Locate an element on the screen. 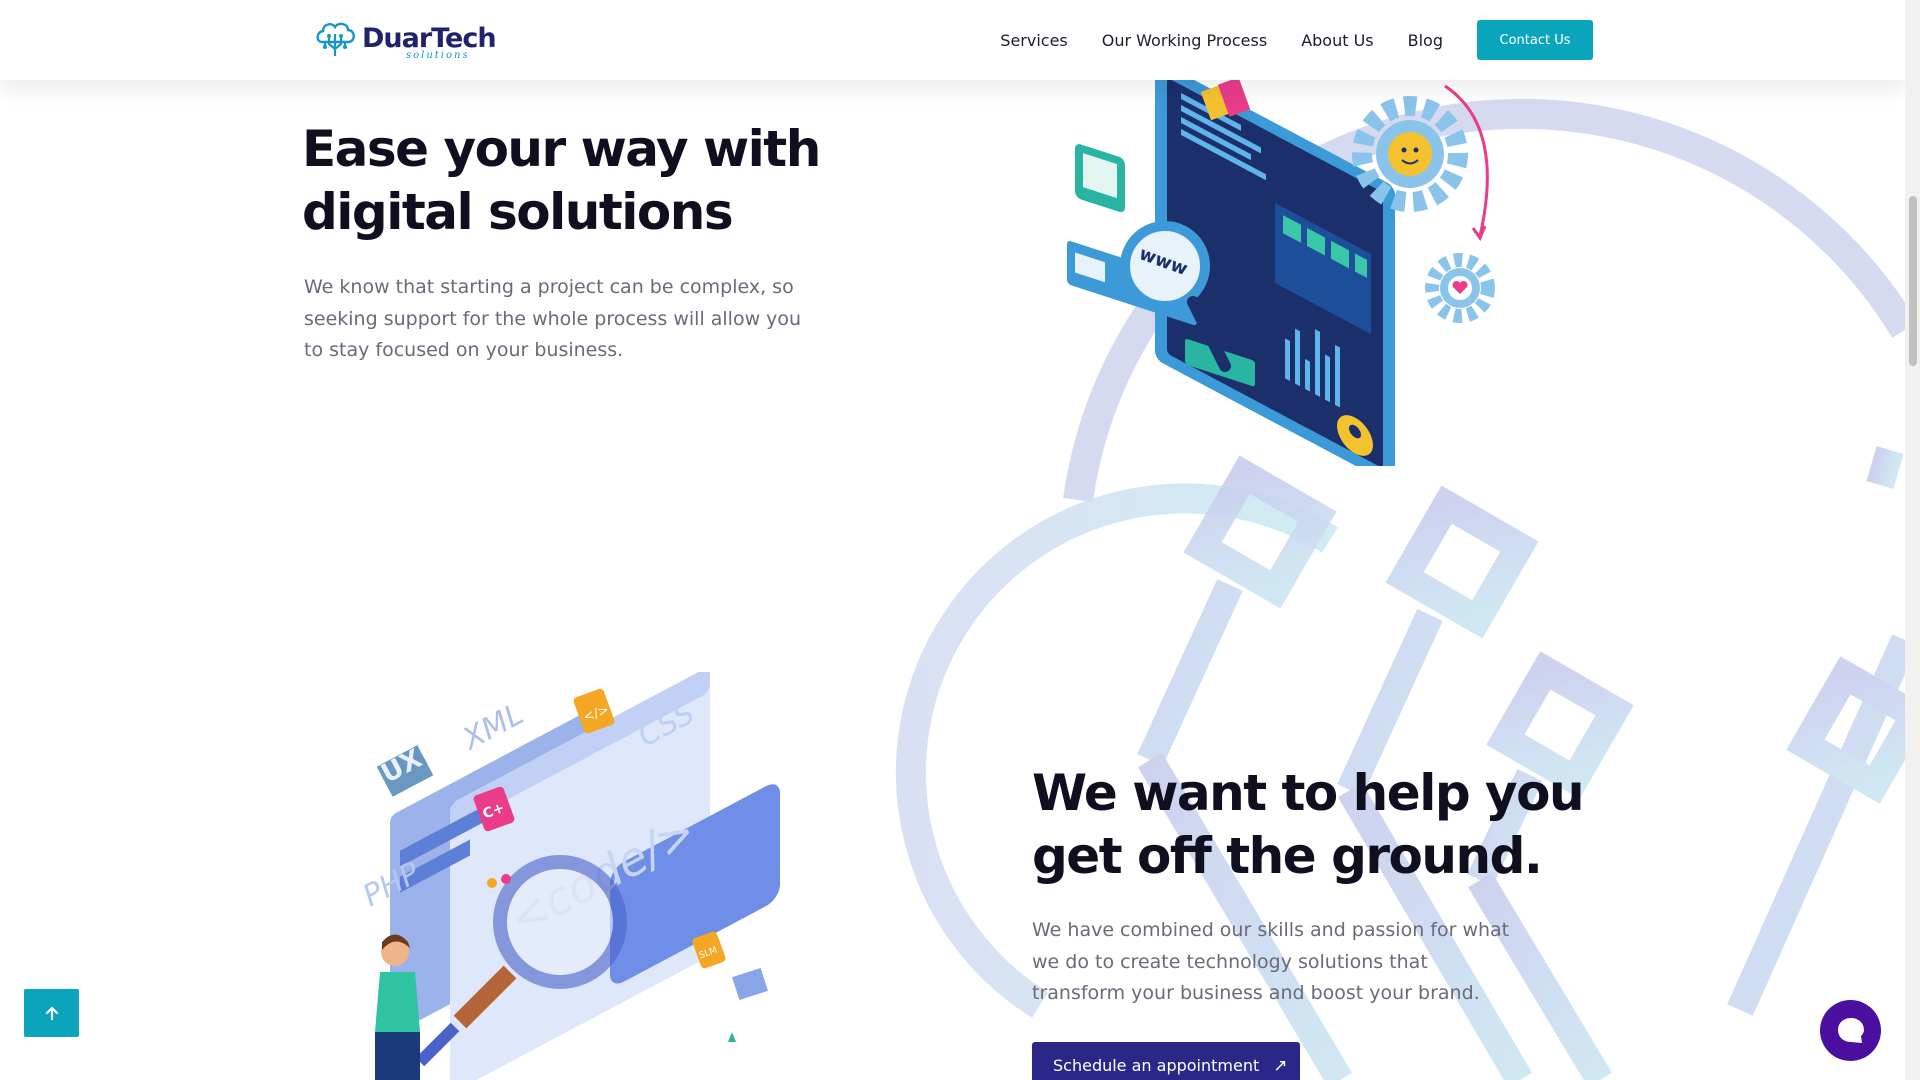 The height and width of the screenshot is (1080, 1920). chat-widget-button is located at coordinates (1850, 1030).